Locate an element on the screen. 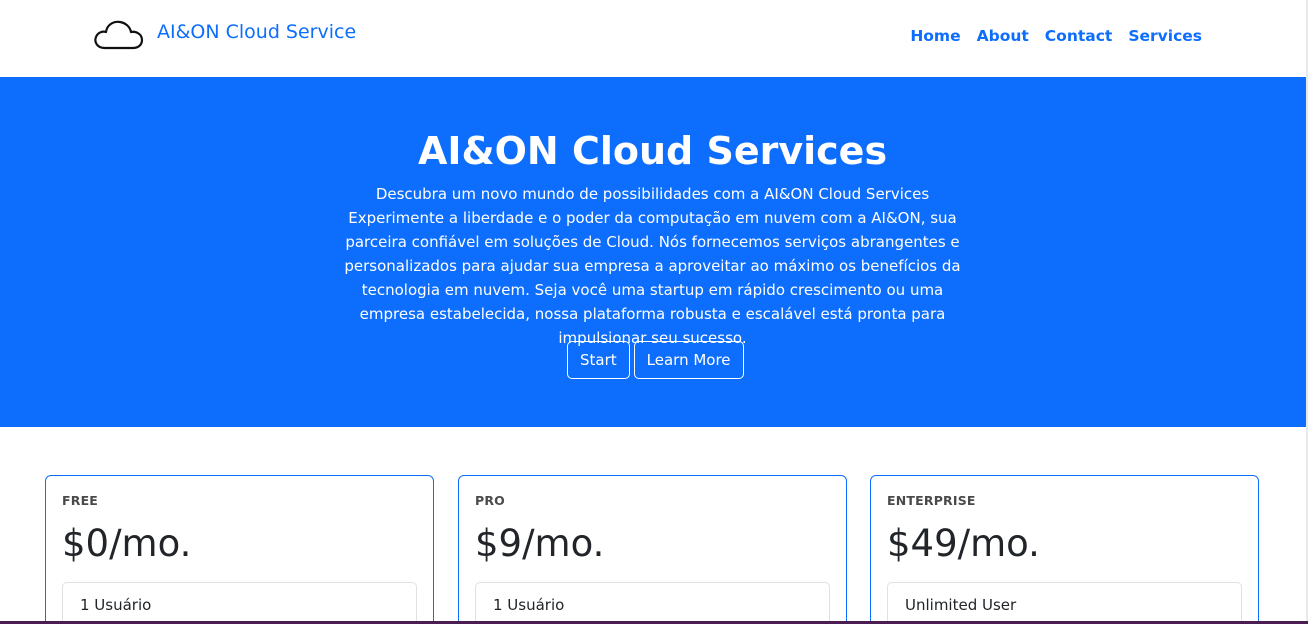 Image resolution: width=1308 pixels, height=624 pixels. nav-home-link: Home is located at coordinates (935, 36).